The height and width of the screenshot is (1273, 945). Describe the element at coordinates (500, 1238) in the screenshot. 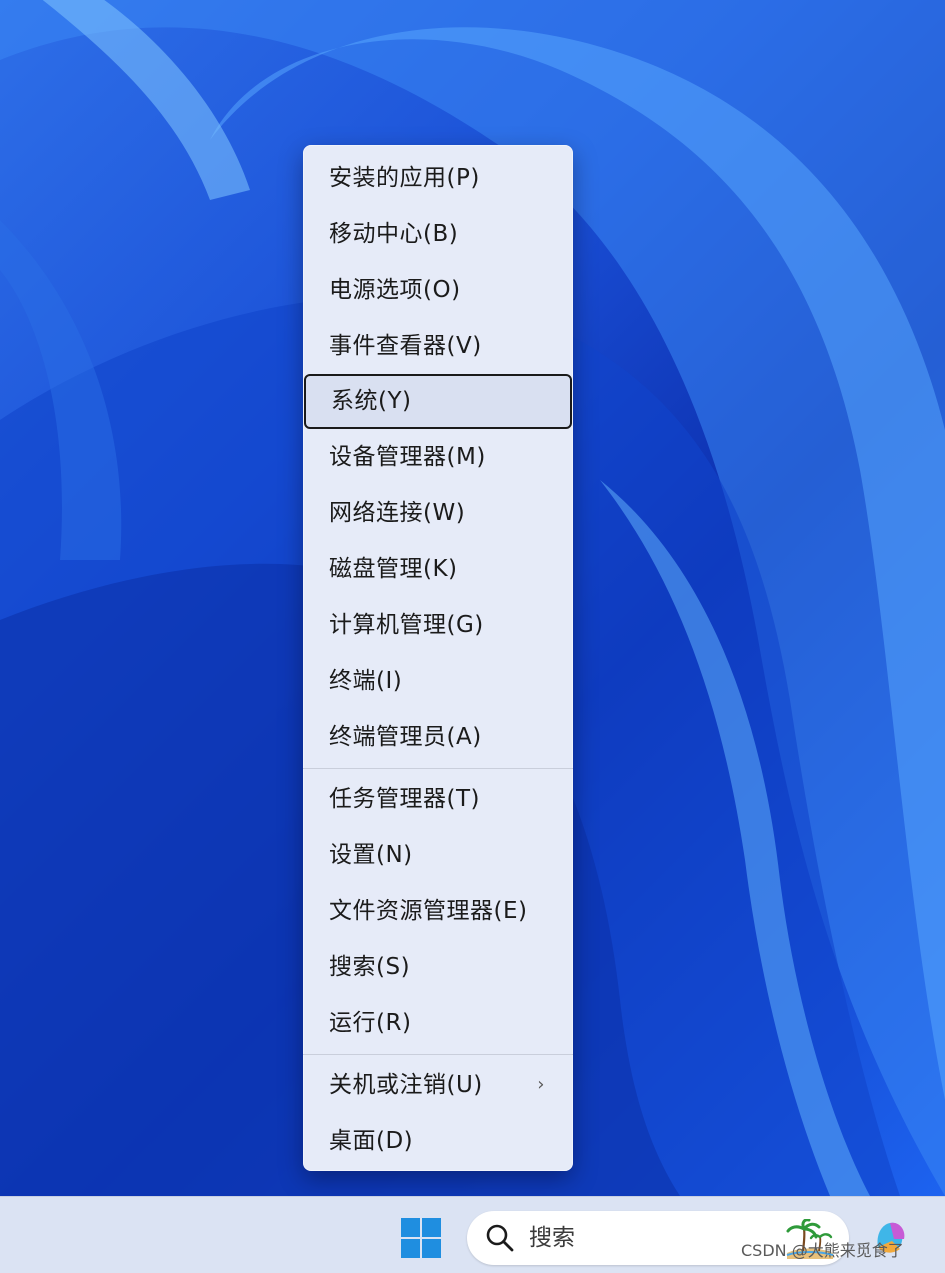

I see `search-icon` at that location.